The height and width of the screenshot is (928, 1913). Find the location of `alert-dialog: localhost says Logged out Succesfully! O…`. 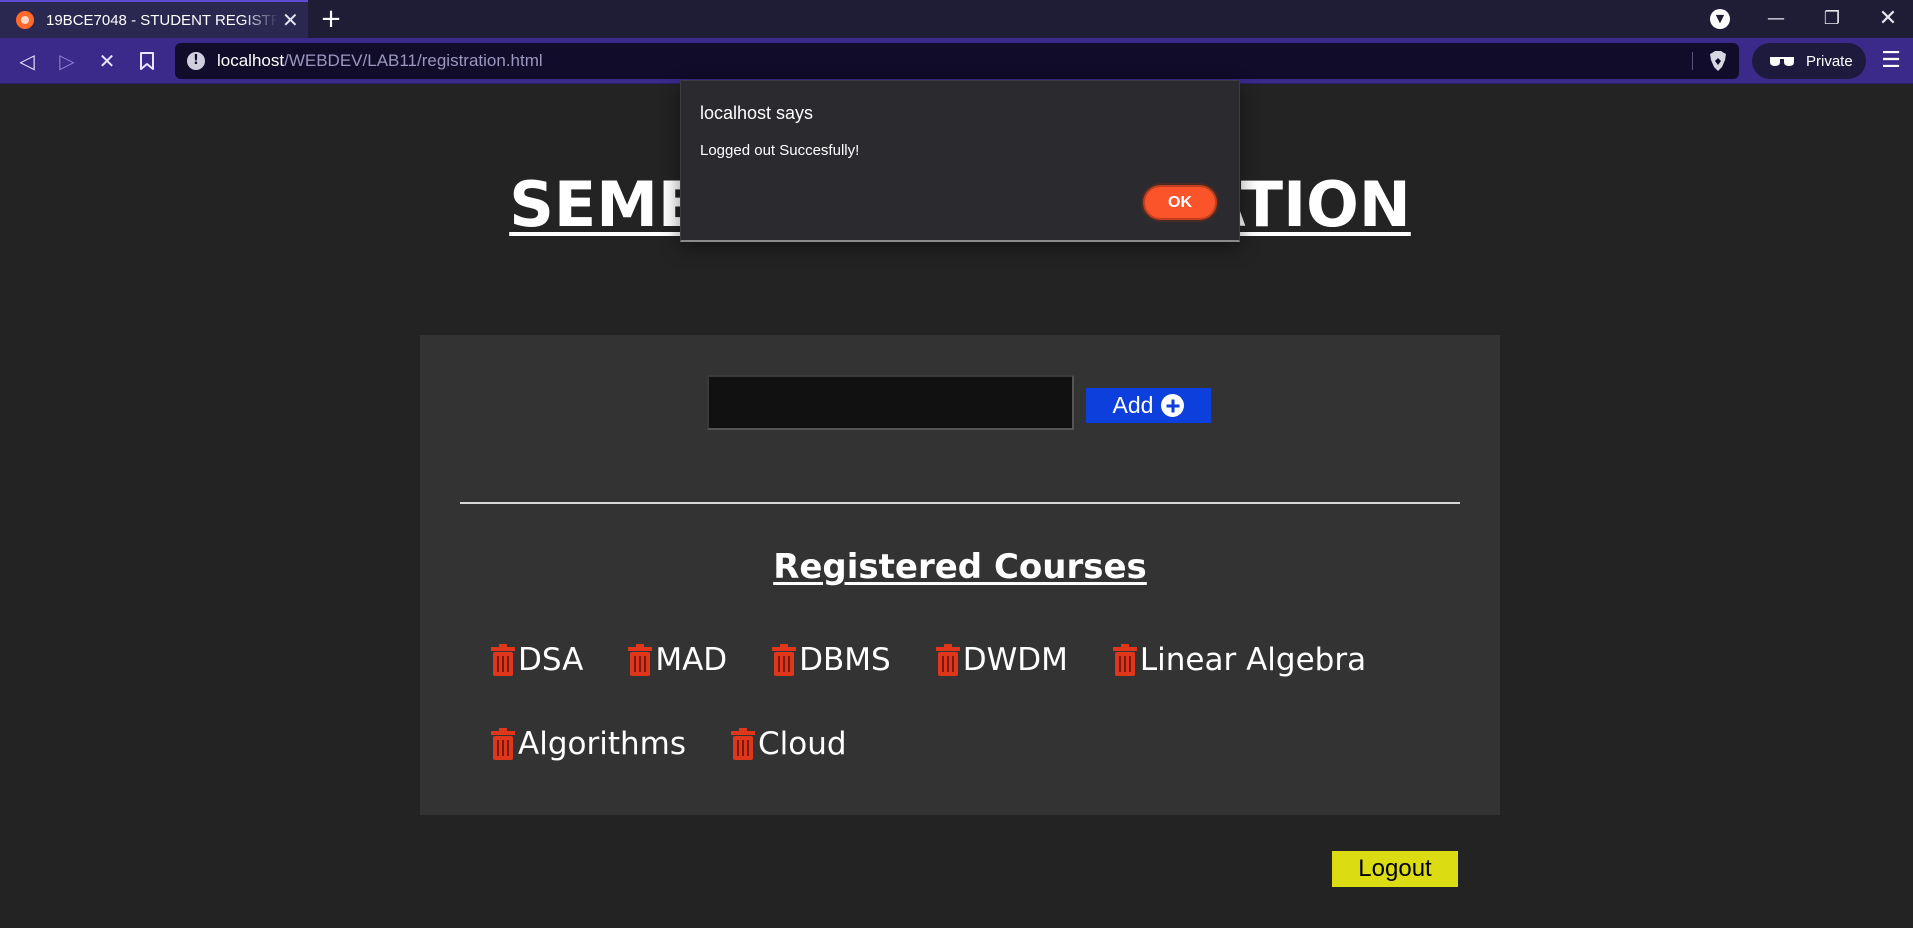

alert-dialog: localhost says Logged out Succesfully! O… is located at coordinates (960, 161).